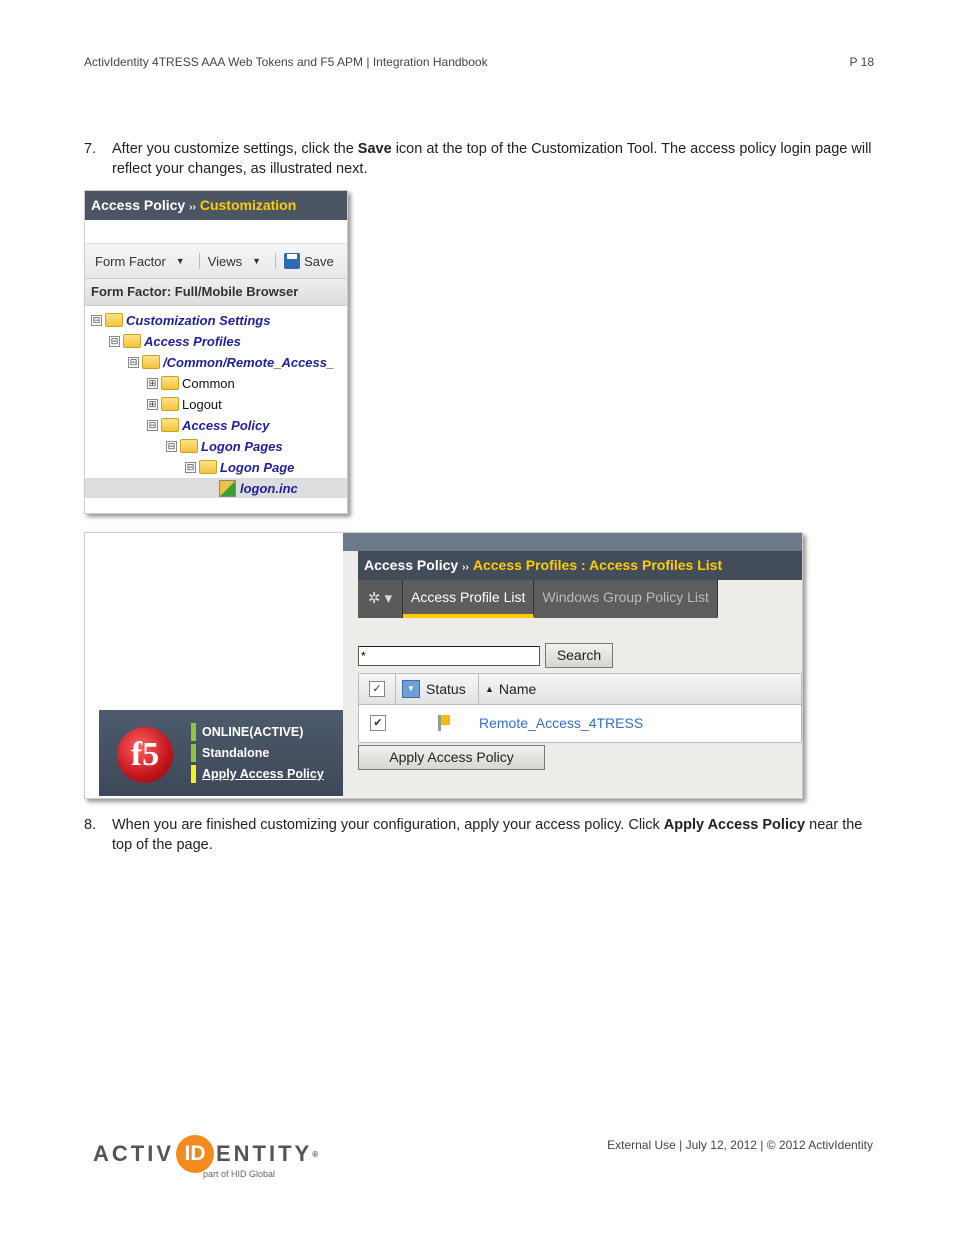  What do you see at coordinates (227, 488) in the screenshot?
I see `file-edit-icon` at bounding box center [227, 488].